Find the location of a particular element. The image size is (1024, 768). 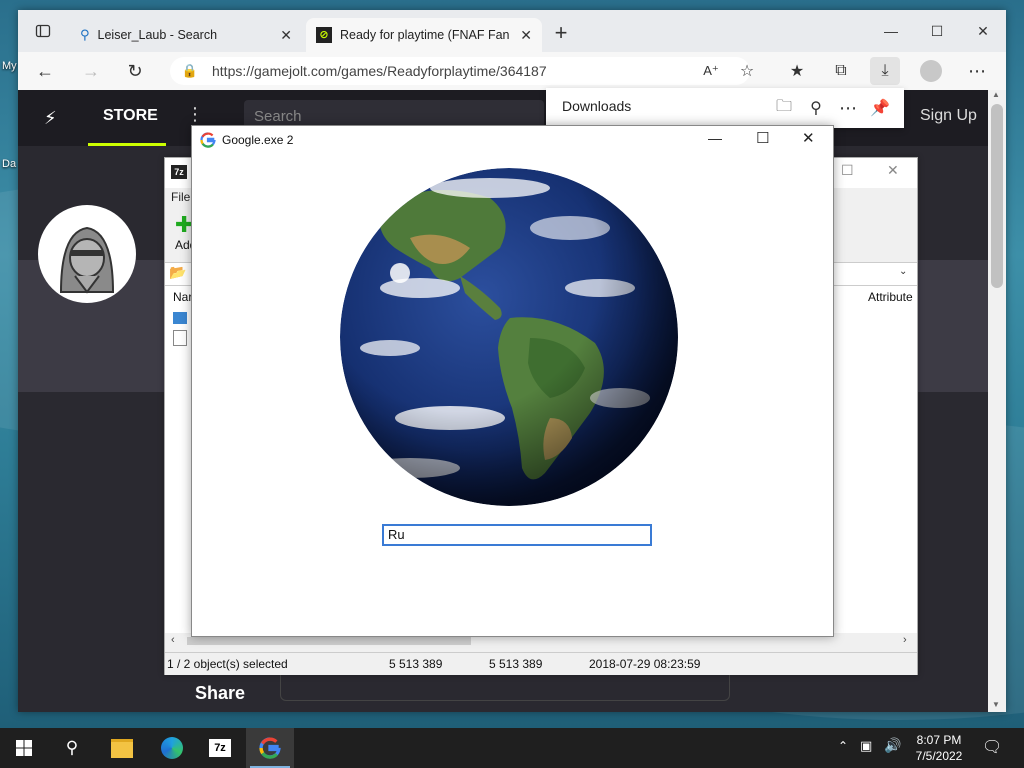

chevron-down-icon: ⌄ is located at coordinates (903, 271).